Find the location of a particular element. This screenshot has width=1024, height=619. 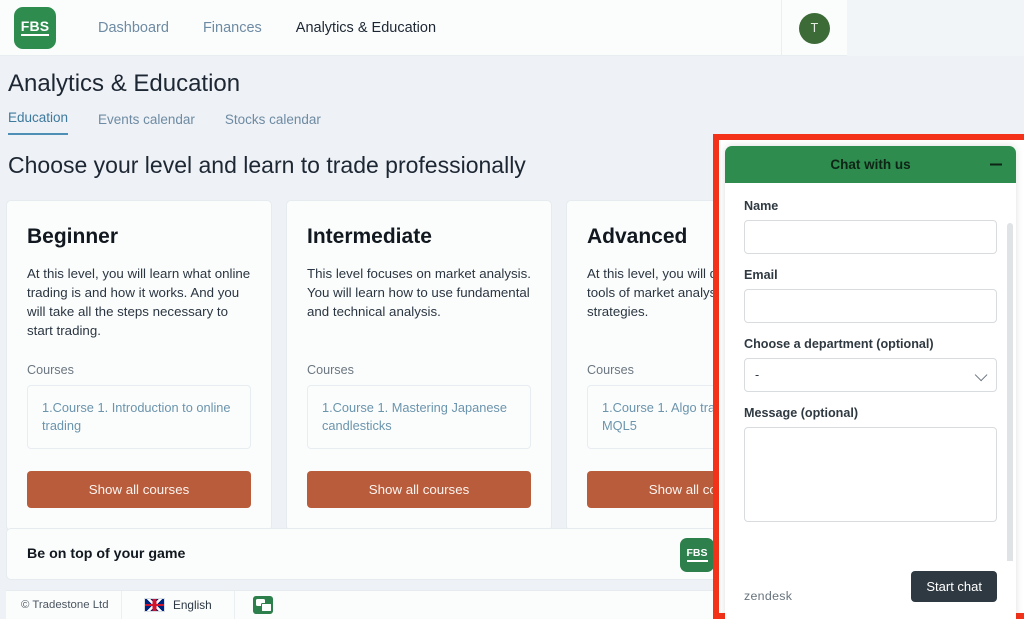

nav-link-dashboard: Dashboard is located at coordinates (133, 28).